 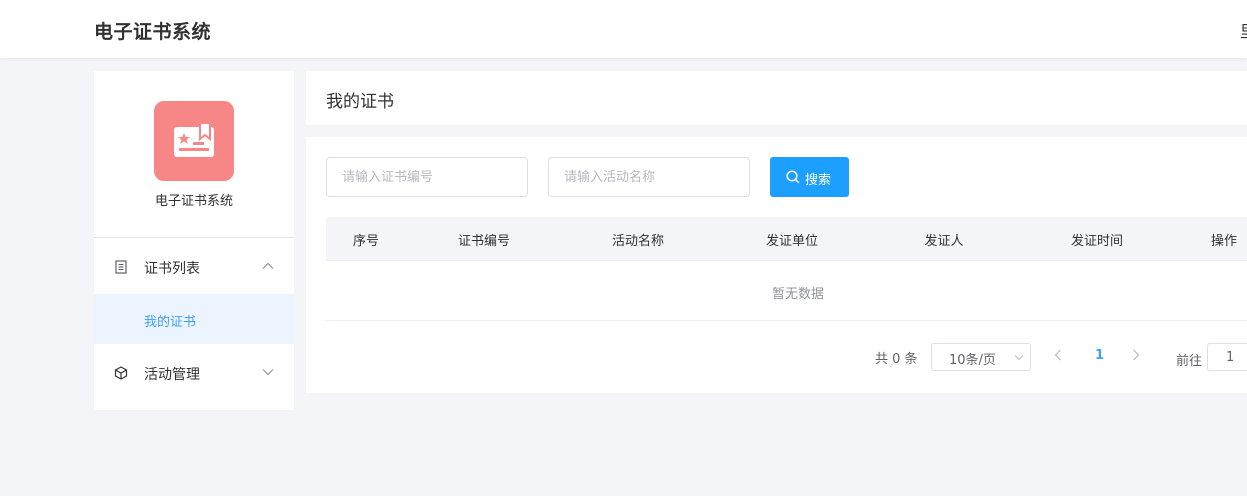 I want to click on chevron-left-icon, so click(x=1058, y=355).